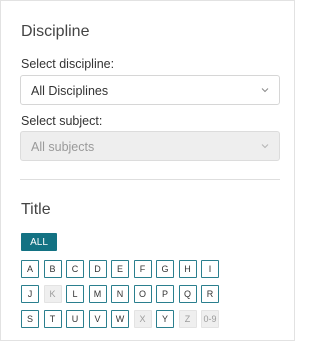  I want to click on letter-filter-q: Q, so click(187, 294).